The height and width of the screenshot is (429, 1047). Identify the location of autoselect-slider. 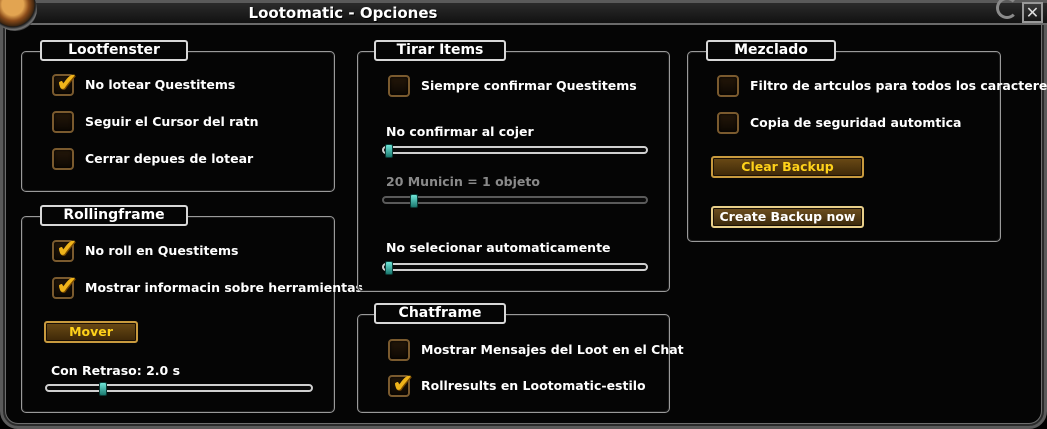
(515, 268).